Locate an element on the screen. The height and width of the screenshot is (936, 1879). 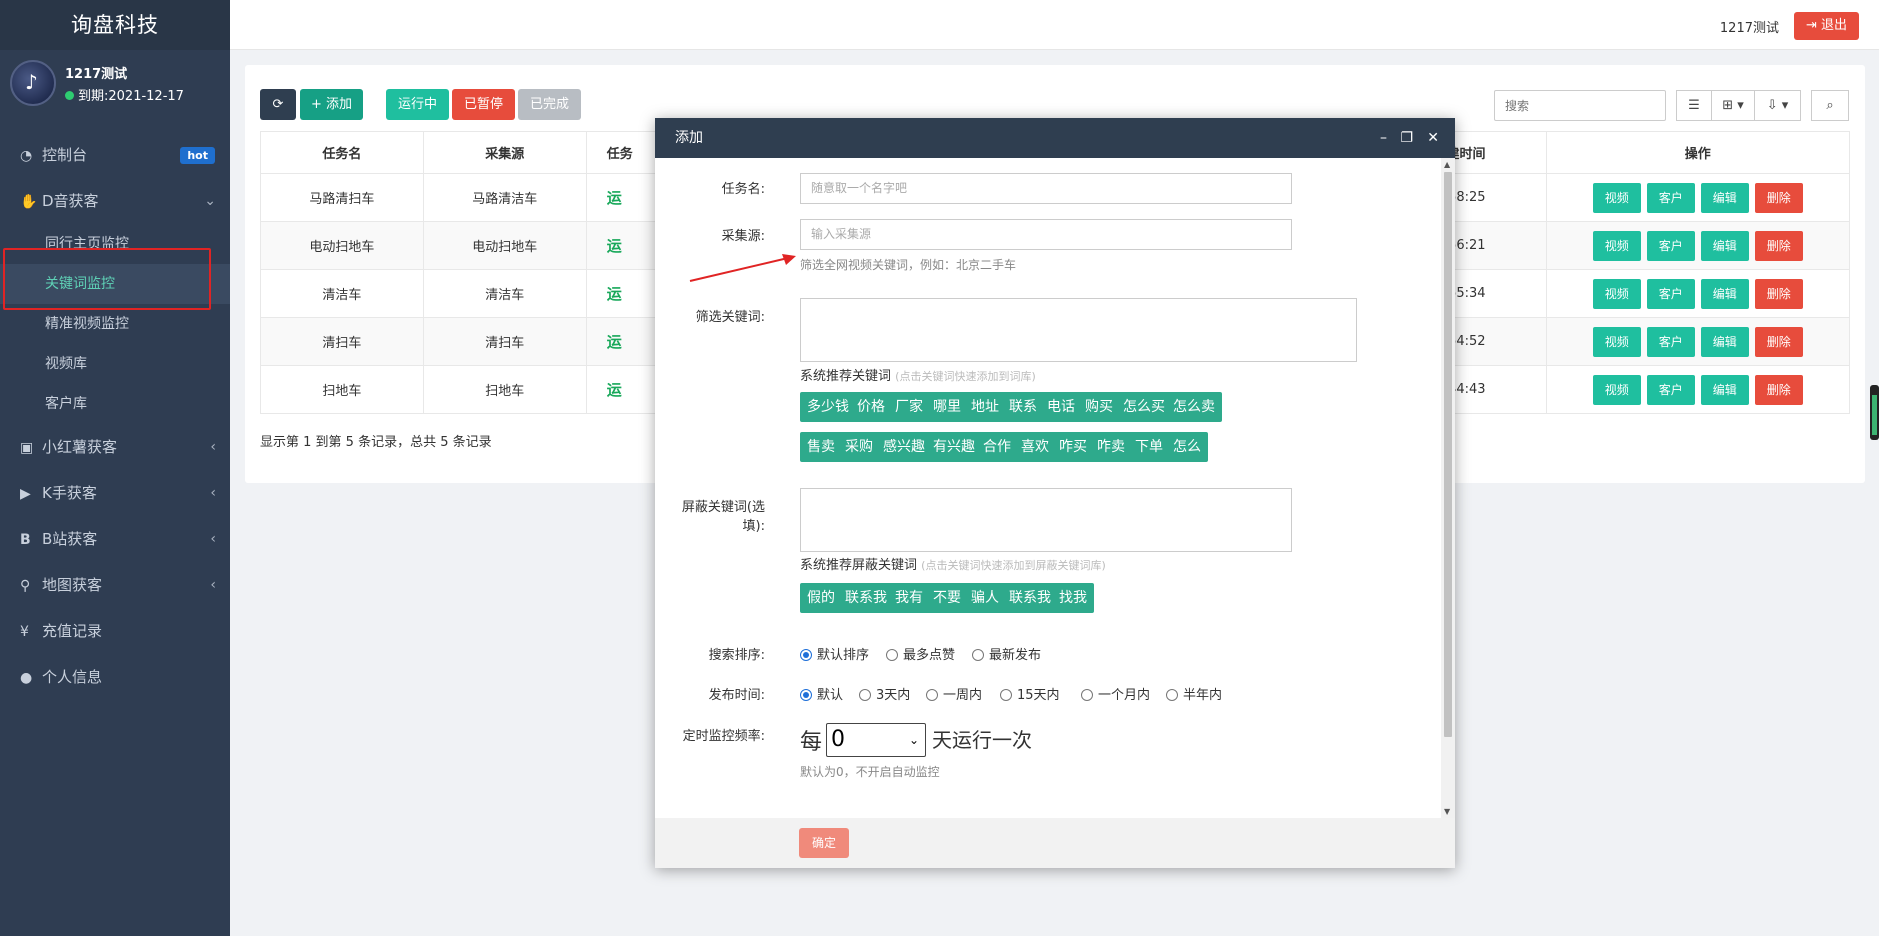
filter-running-button: 运行中 is located at coordinates (417, 104).